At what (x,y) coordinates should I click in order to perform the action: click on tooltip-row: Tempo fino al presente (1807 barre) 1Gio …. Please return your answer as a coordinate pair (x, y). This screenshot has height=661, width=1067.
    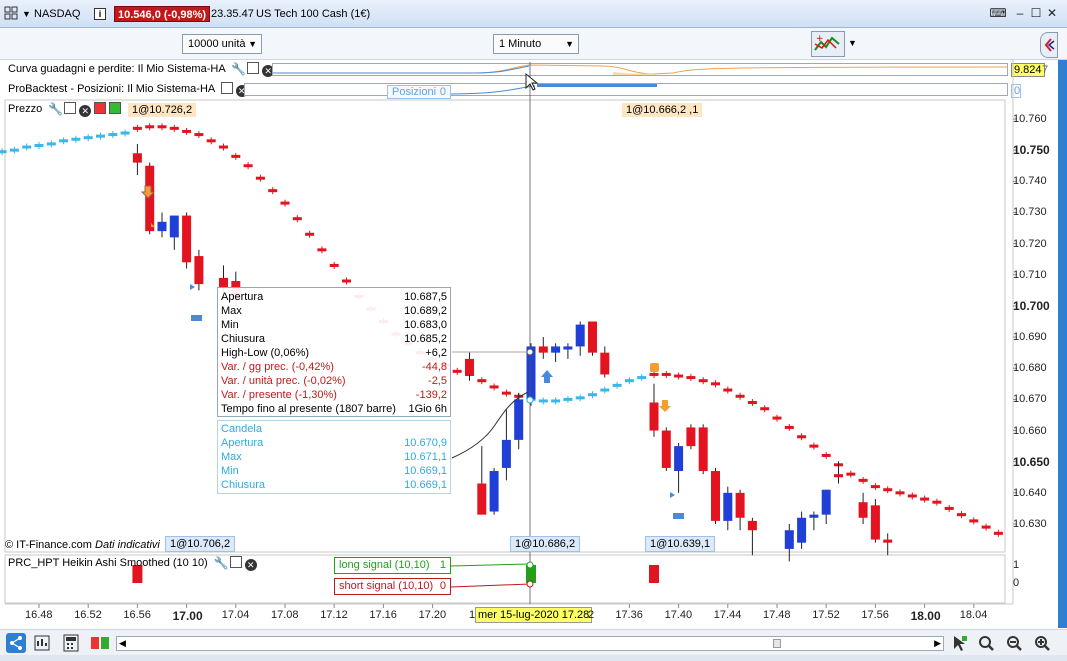
    Looking at the image, I should click on (334, 409).